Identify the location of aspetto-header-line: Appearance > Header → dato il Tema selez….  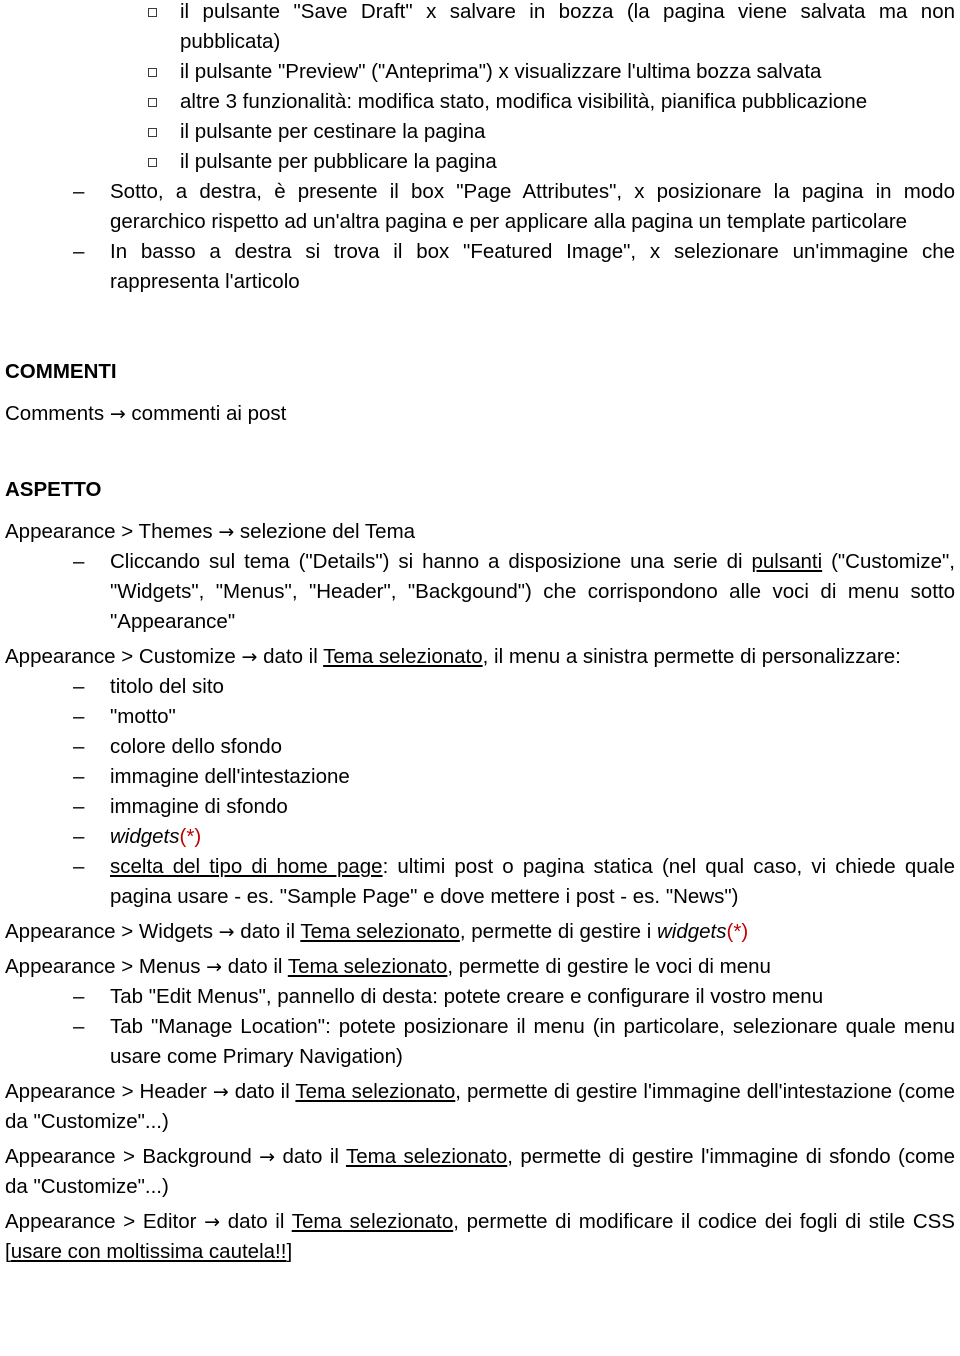
(480, 1107).